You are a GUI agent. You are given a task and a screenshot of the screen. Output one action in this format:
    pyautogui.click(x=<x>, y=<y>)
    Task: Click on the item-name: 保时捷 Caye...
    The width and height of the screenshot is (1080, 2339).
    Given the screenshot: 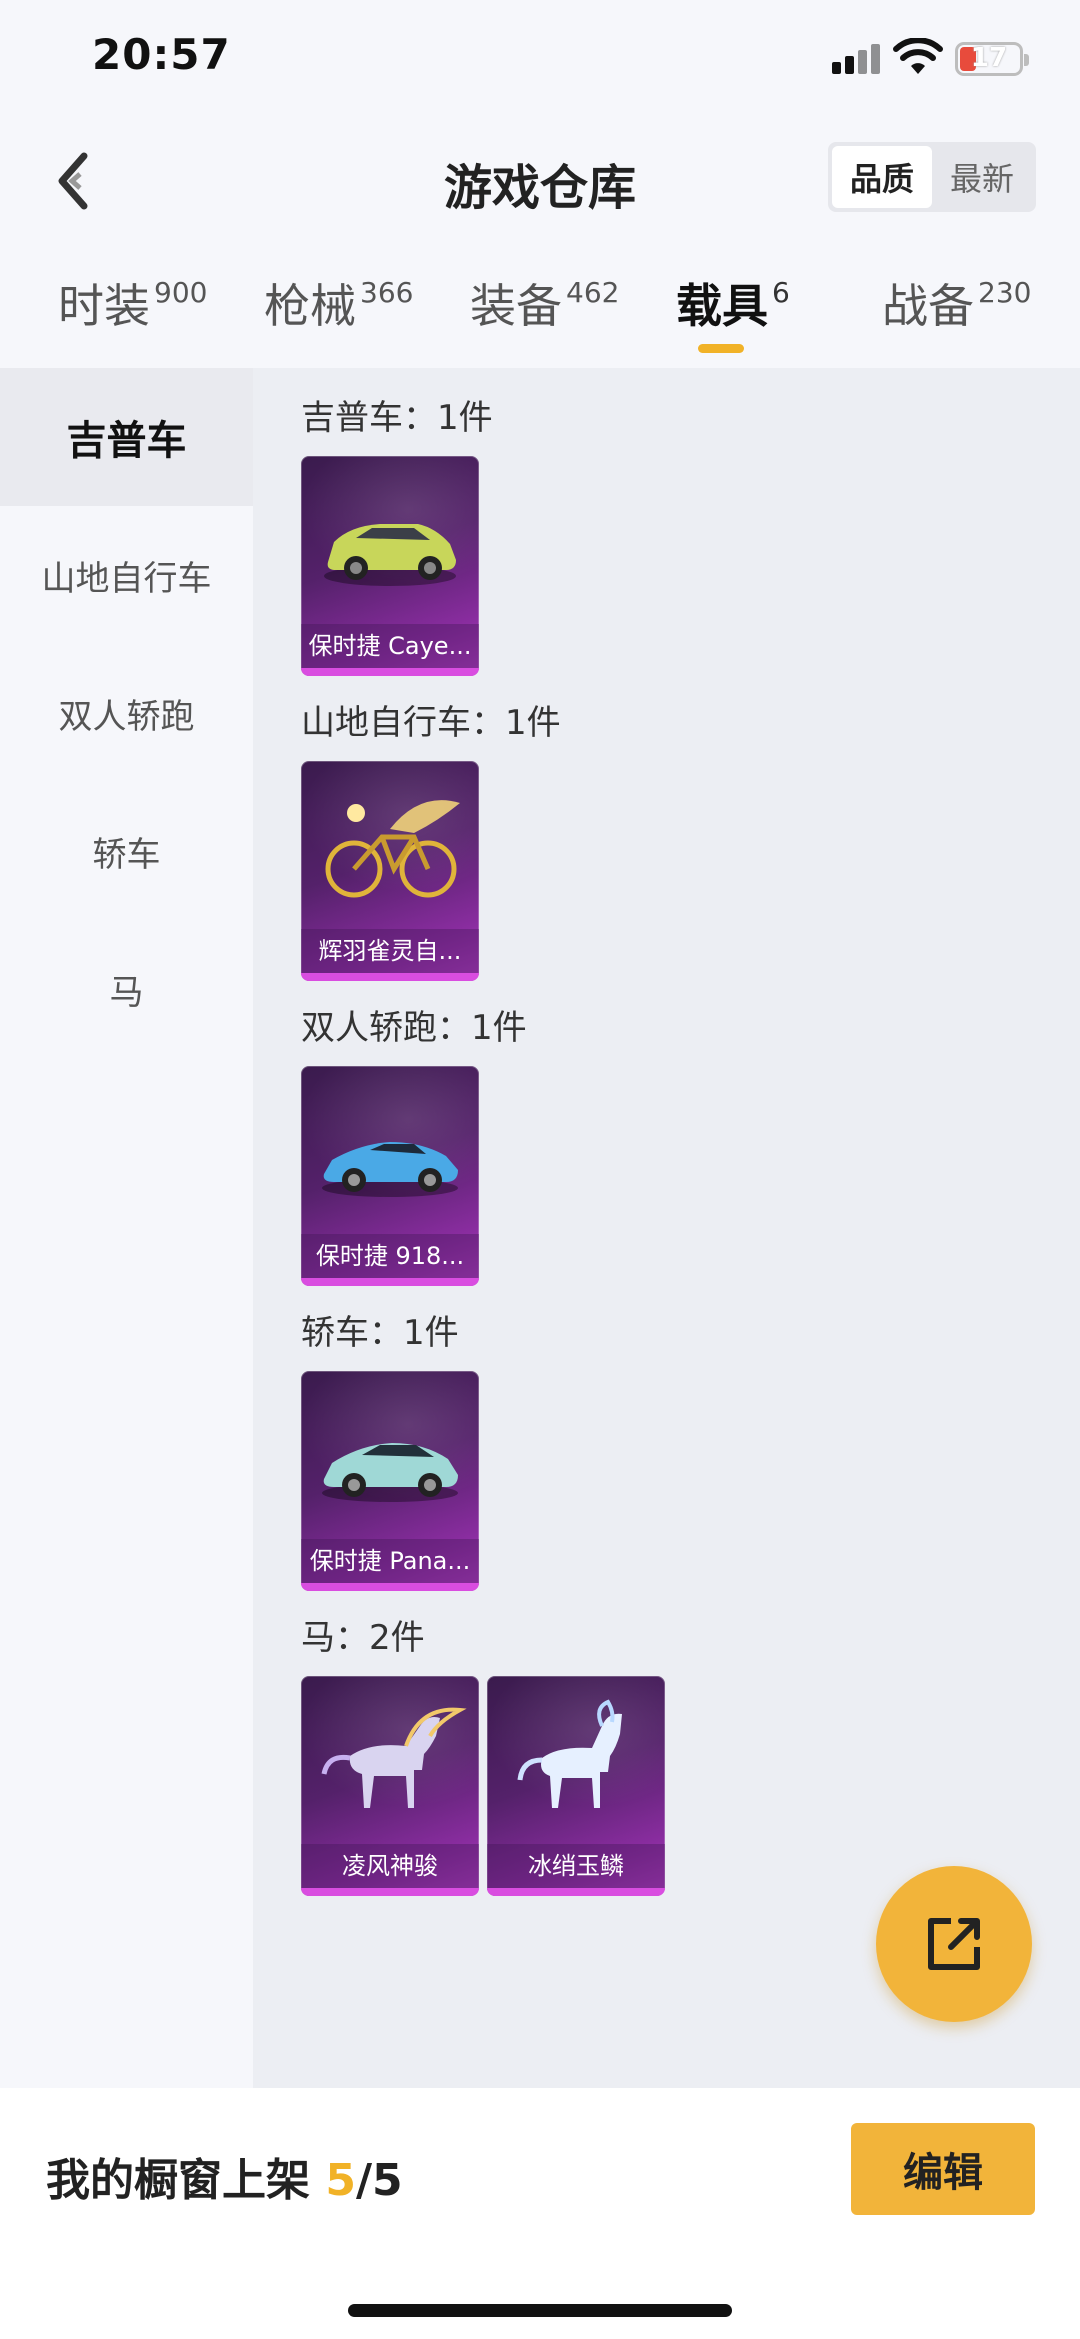 What is the action you would take?
    pyautogui.click(x=390, y=646)
    